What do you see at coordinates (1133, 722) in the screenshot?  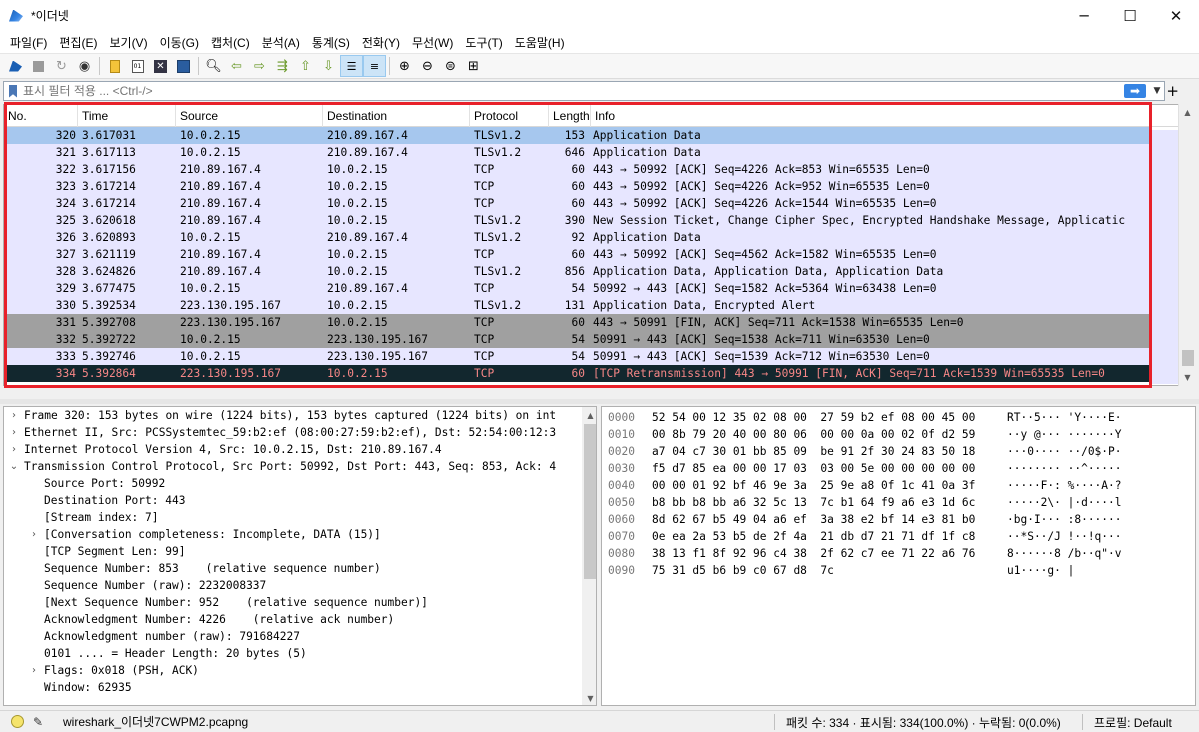 I see `status-profile: 프로필: Default` at bounding box center [1133, 722].